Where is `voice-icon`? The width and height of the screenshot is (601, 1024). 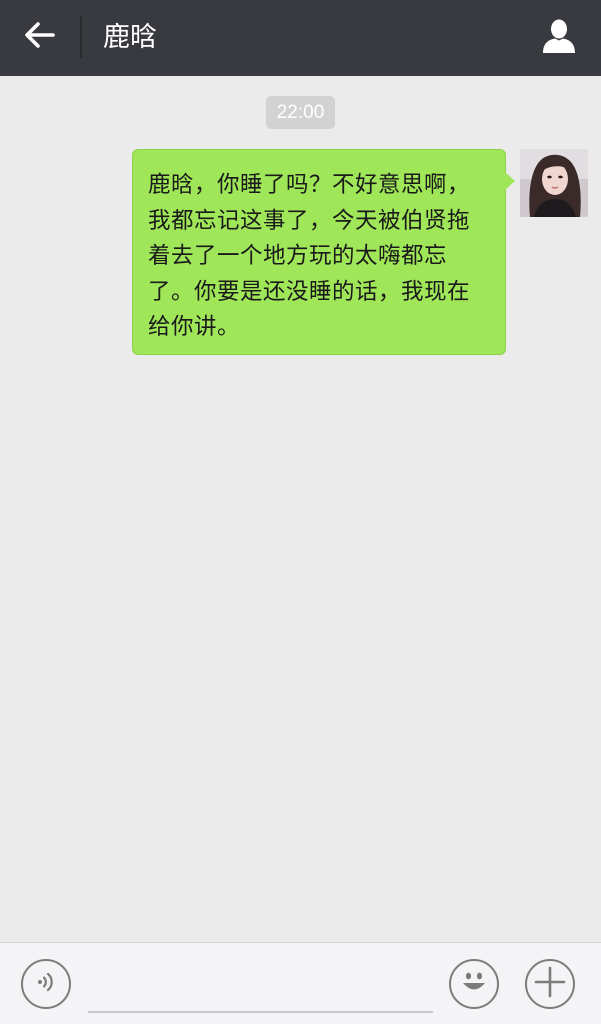 voice-icon is located at coordinates (46, 984).